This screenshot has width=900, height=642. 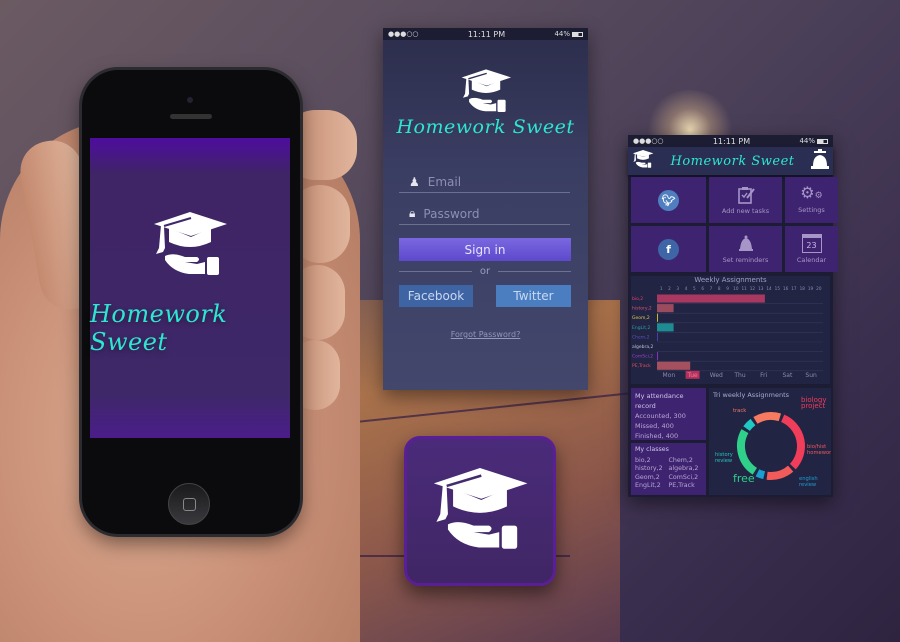 I want to click on calendar-icon: 23, so click(x=811, y=243).